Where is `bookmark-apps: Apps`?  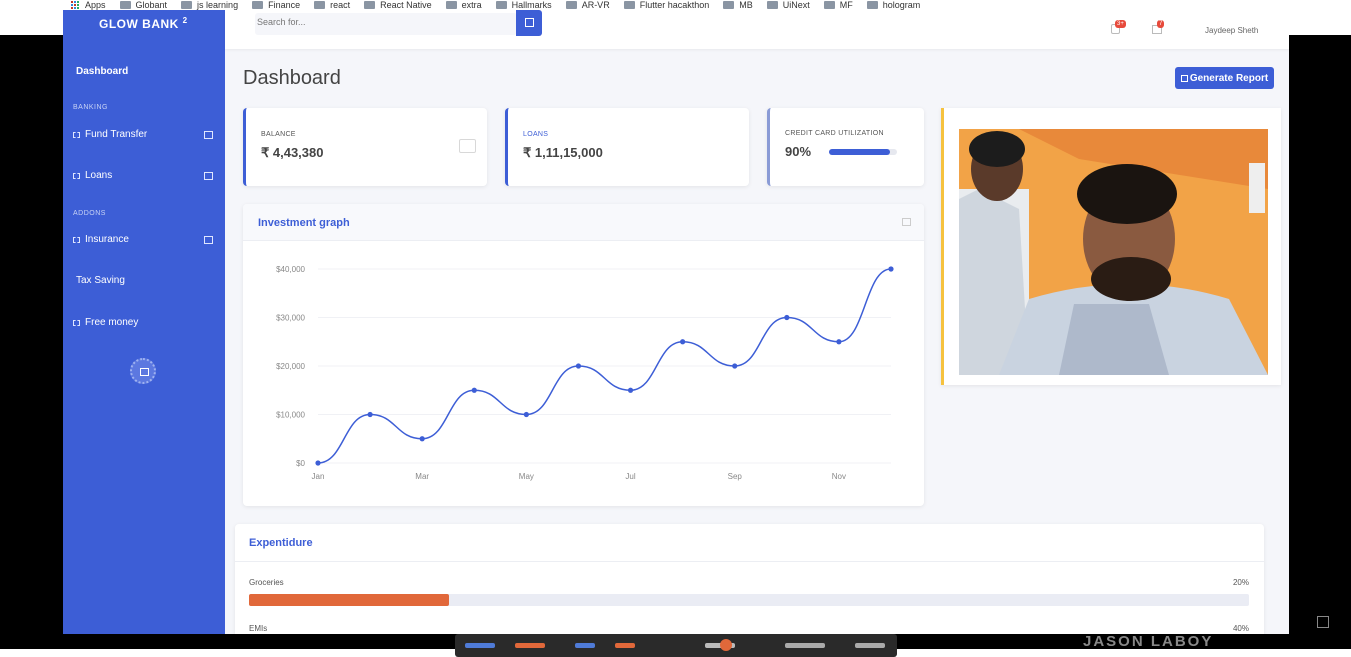 bookmark-apps: Apps is located at coordinates (95, 5).